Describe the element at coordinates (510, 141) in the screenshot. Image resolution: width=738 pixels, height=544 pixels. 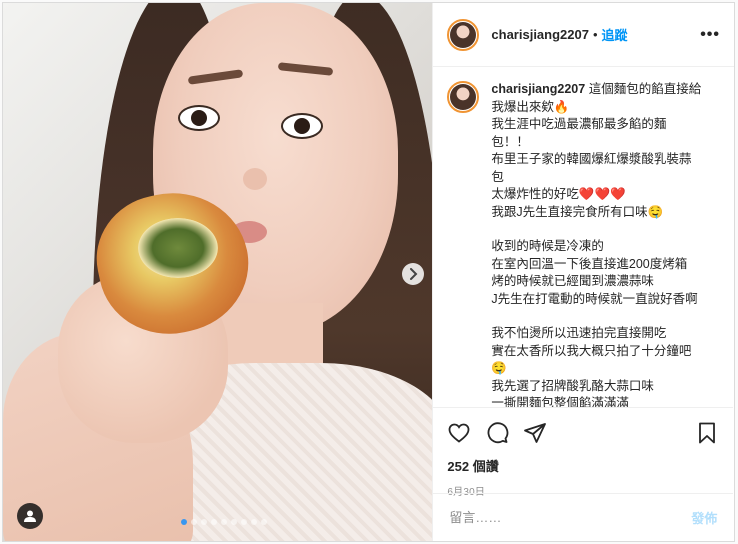
I see `caption-line: 包！！` at that location.